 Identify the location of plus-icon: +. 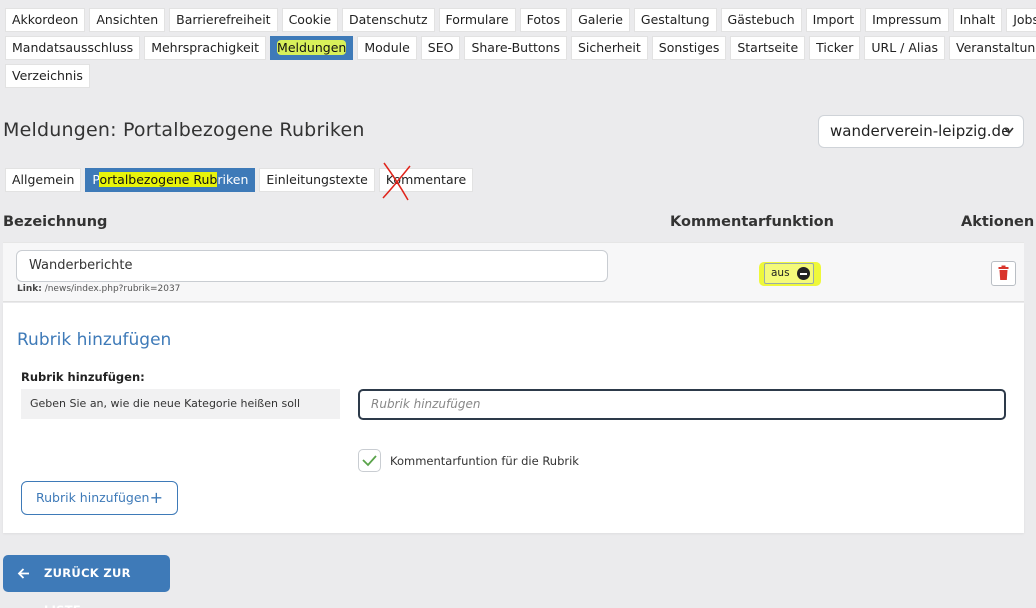
(156, 497).